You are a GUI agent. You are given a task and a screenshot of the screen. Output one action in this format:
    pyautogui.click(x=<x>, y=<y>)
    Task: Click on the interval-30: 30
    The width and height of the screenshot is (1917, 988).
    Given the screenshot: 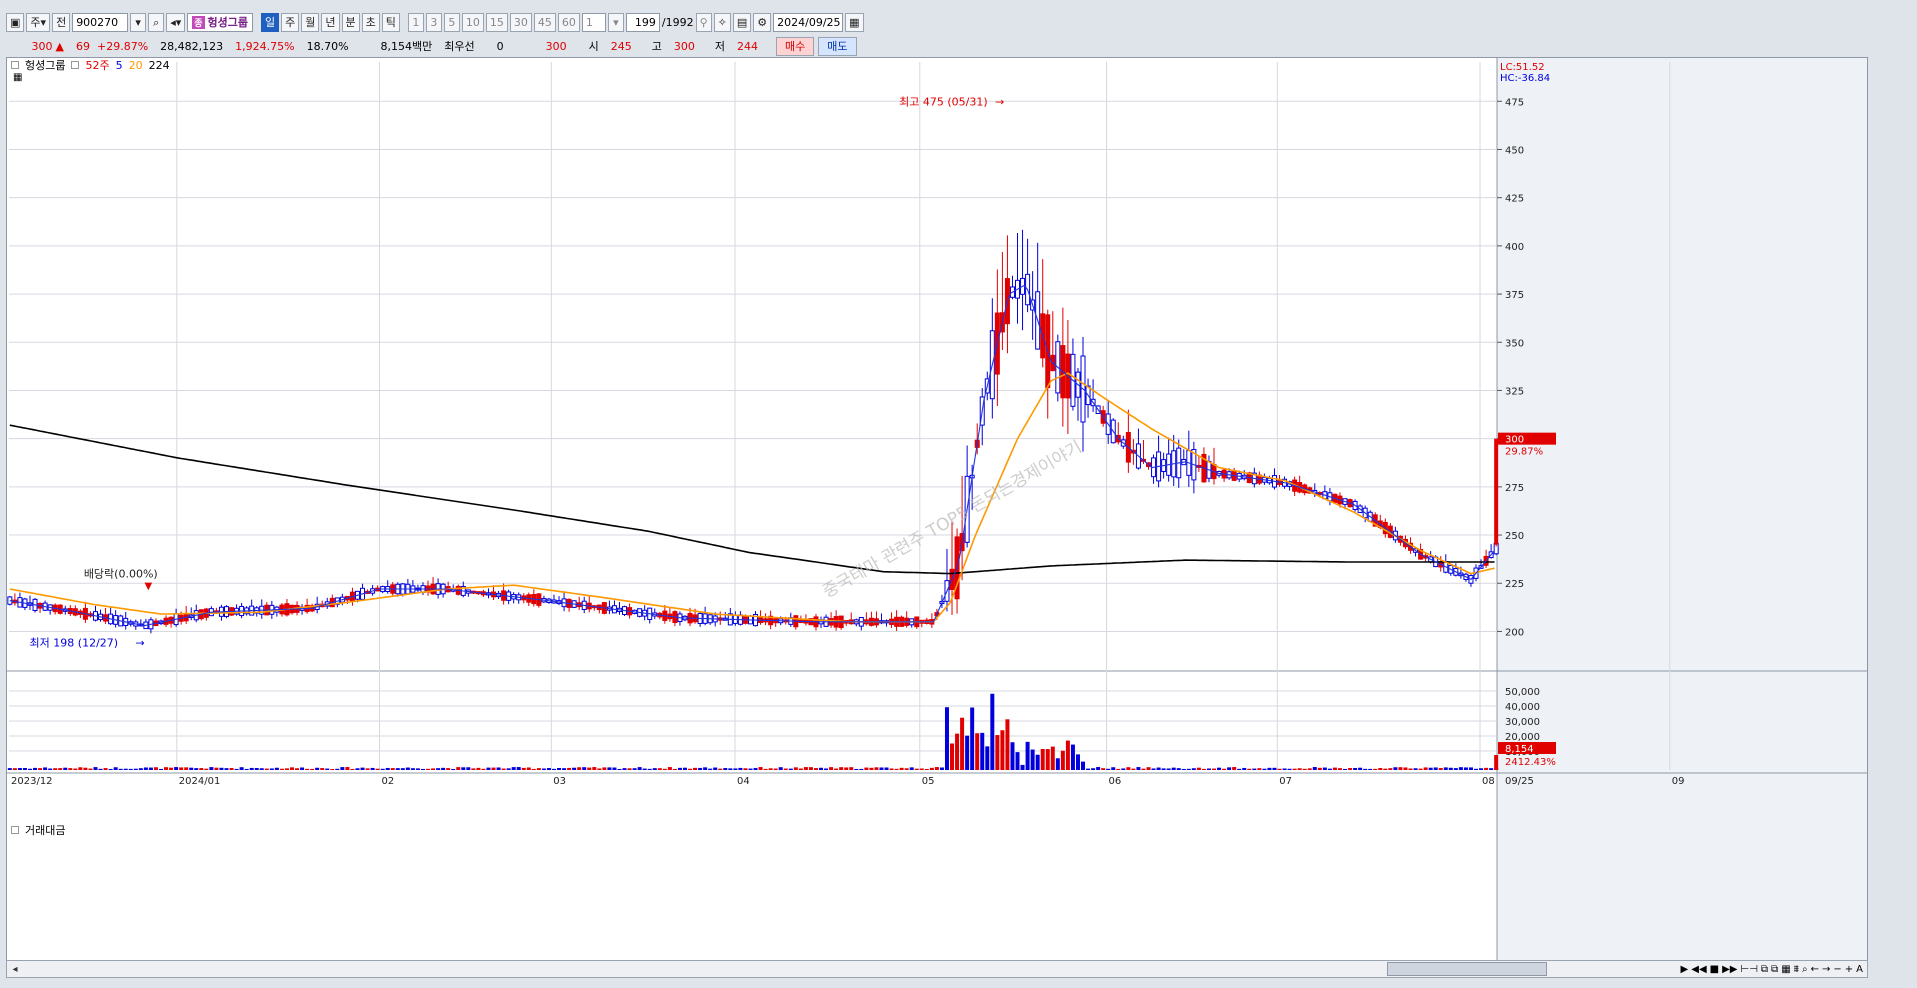 What is the action you would take?
    pyautogui.click(x=520, y=22)
    